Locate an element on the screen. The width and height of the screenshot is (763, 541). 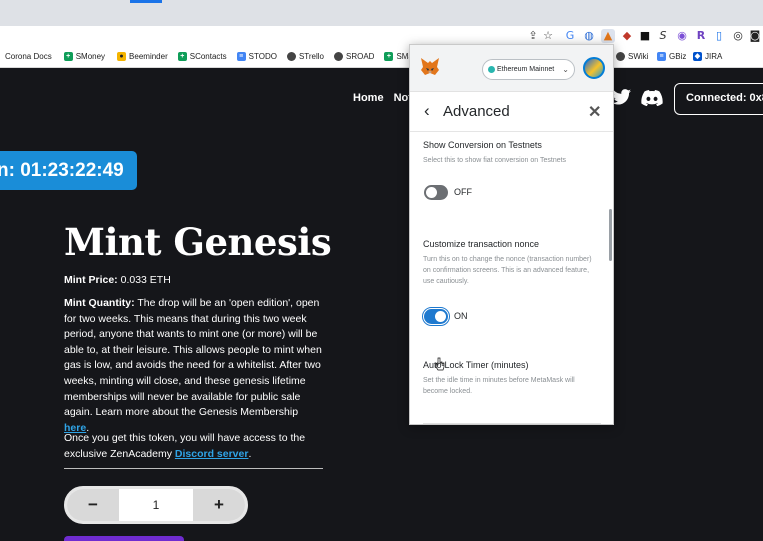
custom-nonce-state: ON is located at coordinates (461, 316).